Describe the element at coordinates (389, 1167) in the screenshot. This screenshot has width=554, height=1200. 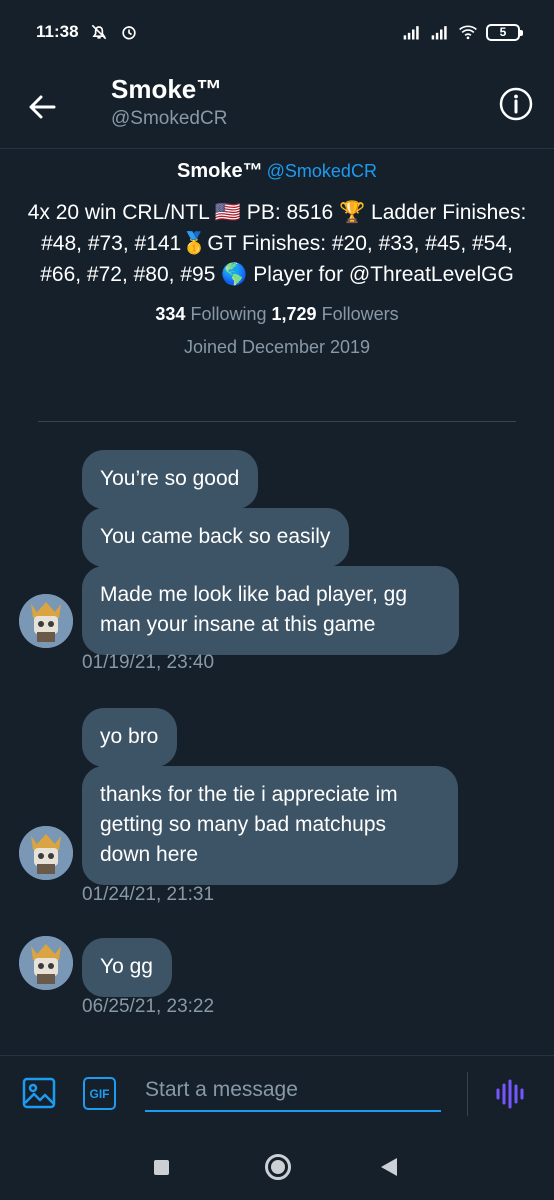
I see `nav-back-icon` at that location.